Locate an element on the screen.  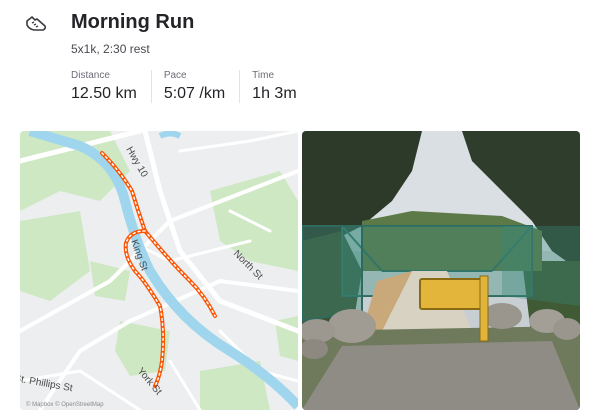
stat-time-value: 1h 3m is located at coordinates (274, 93).